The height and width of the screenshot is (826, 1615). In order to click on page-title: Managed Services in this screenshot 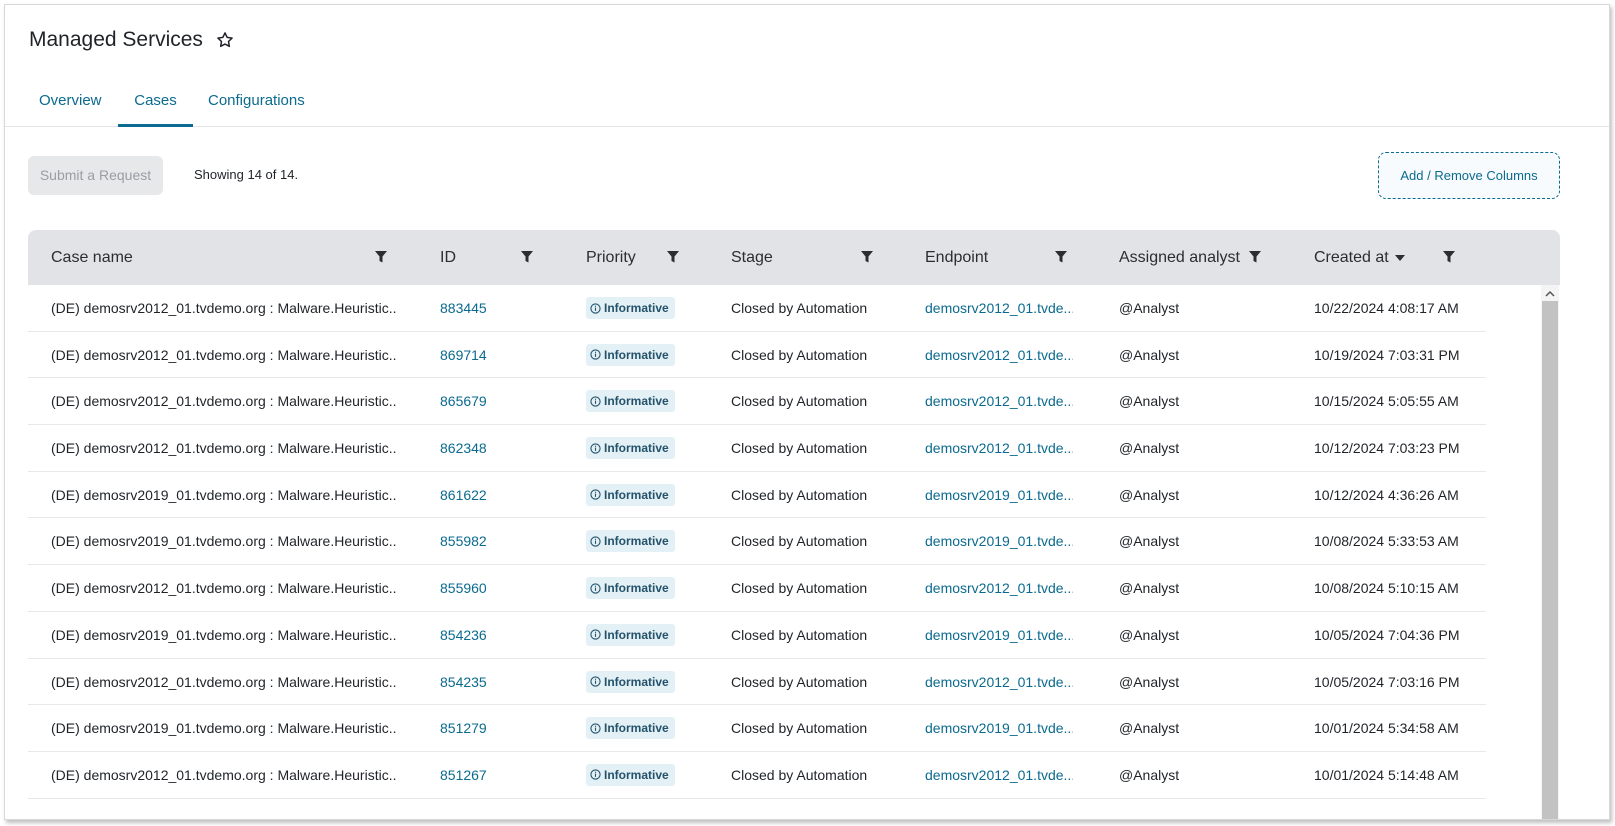, I will do `click(116, 39)`.